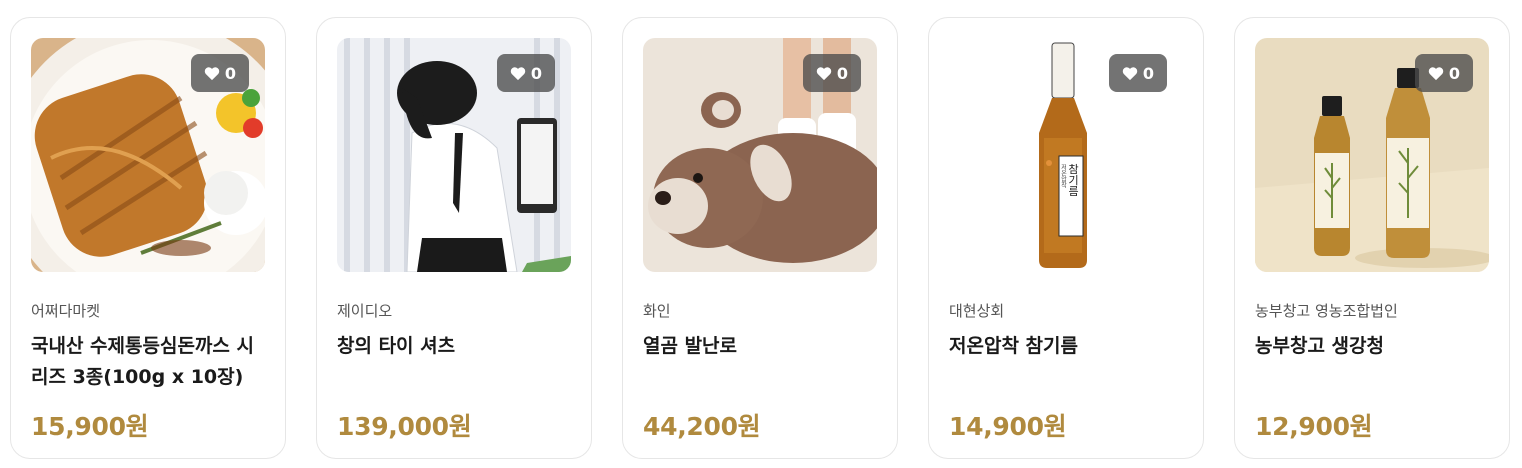 This screenshot has width=1522, height=468. I want to click on seller-name: 화인, so click(657, 311).